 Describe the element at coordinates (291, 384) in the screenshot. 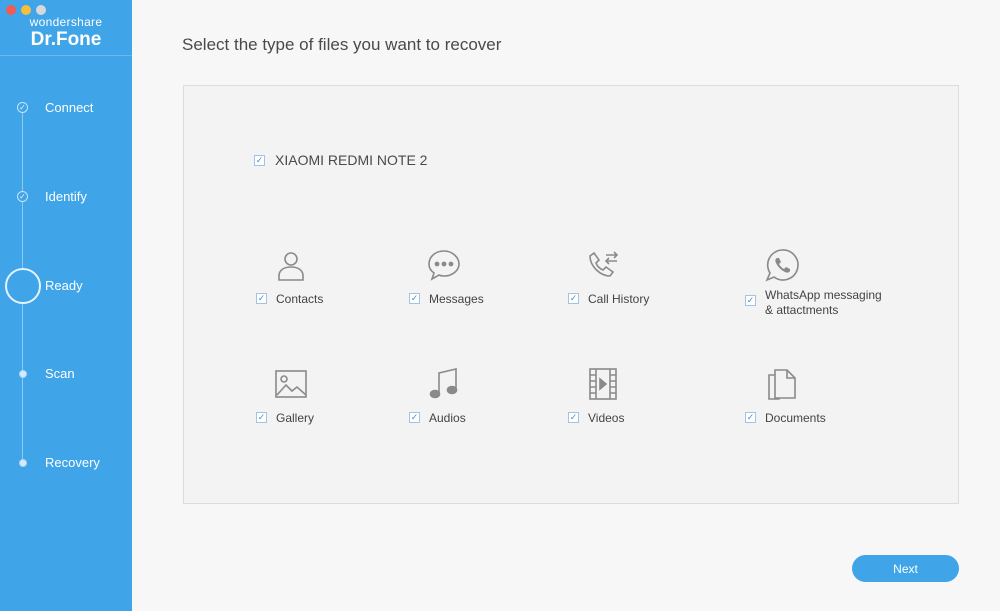

I see `image-icon` at that location.